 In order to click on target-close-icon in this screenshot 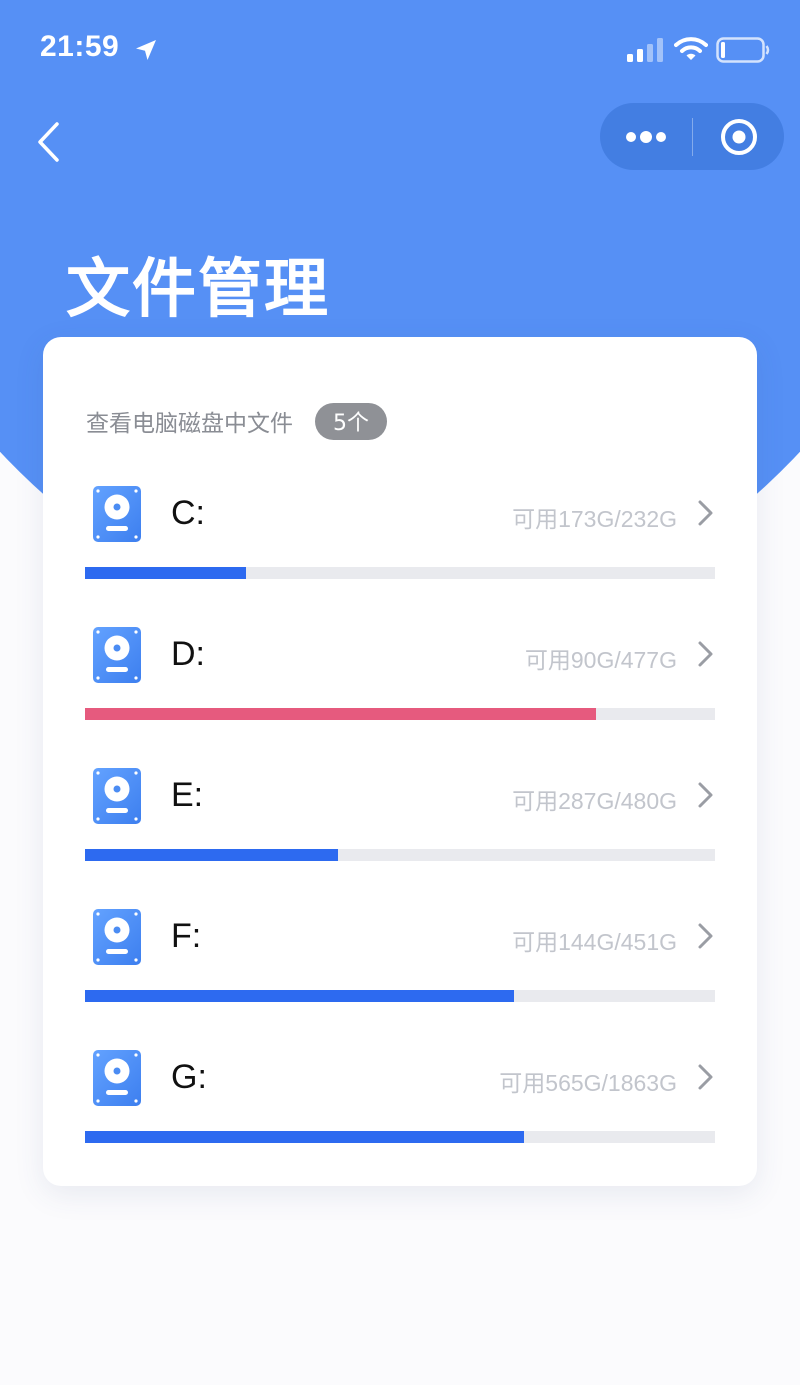, I will do `click(738, 136)`.